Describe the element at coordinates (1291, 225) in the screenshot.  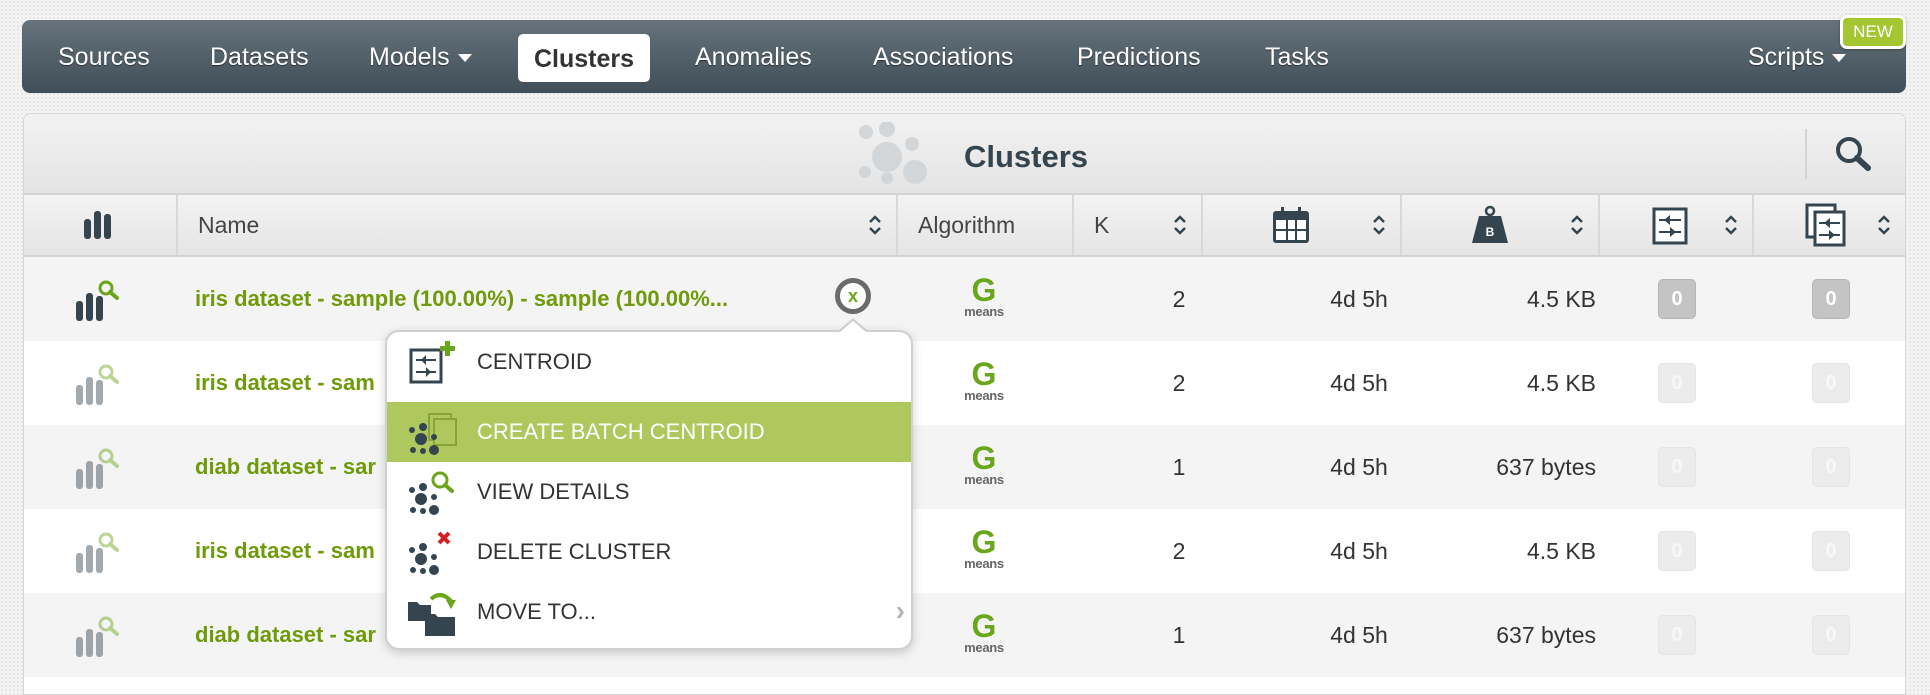
I see `calendar-icon` at that location.